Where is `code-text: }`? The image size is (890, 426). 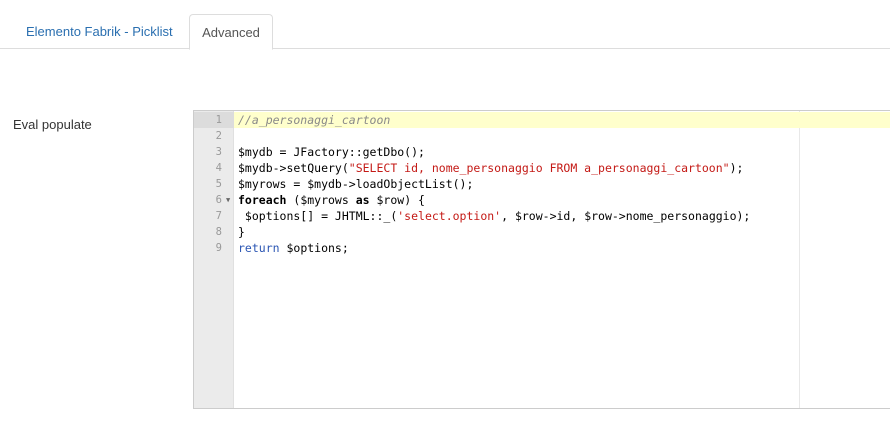
code-text: } is located at coordinates (241, 232).